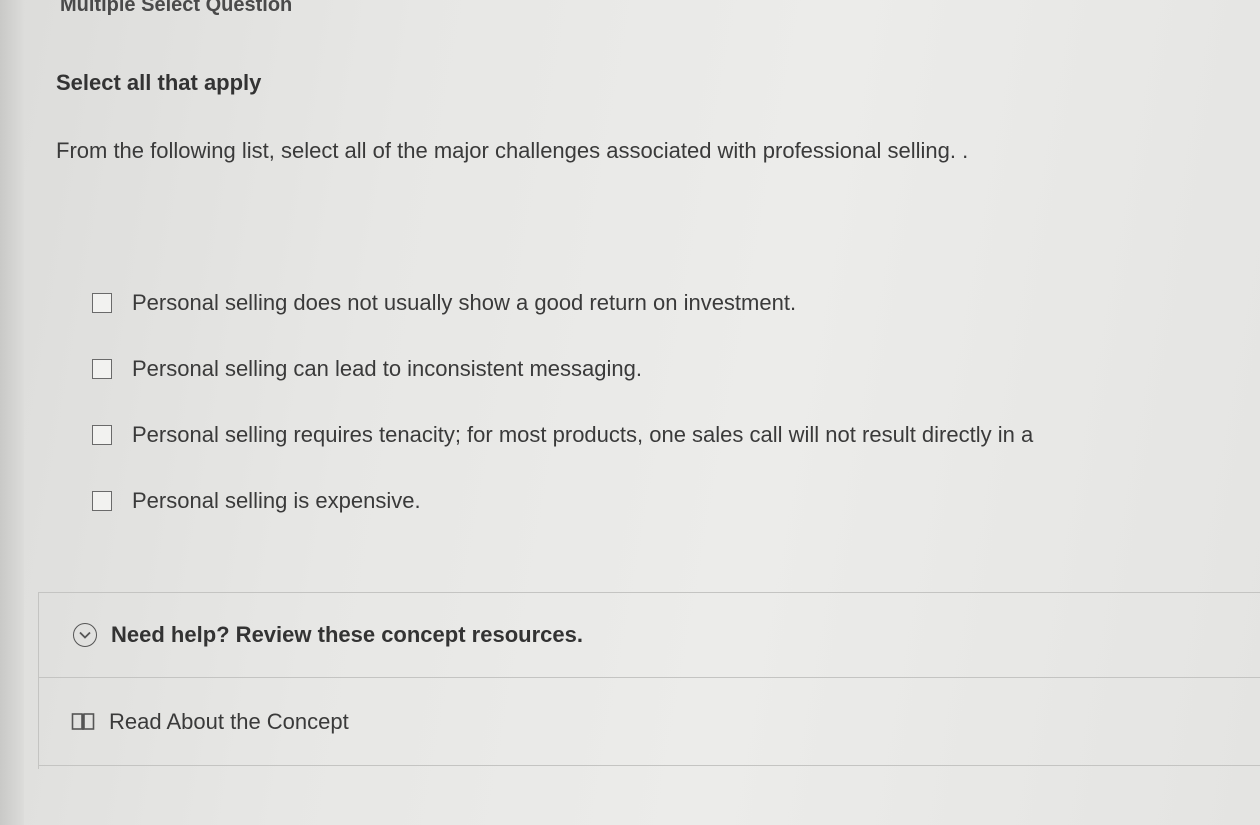 The image size is (1260, 825). I want to click on read-about-concept-link: Read About the Concept, so click(649, 722).